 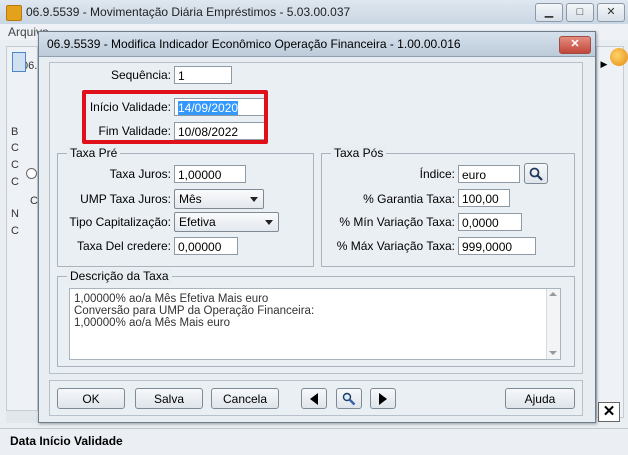 I want to click on bg-radio-icon, so click(x=31, y=173).